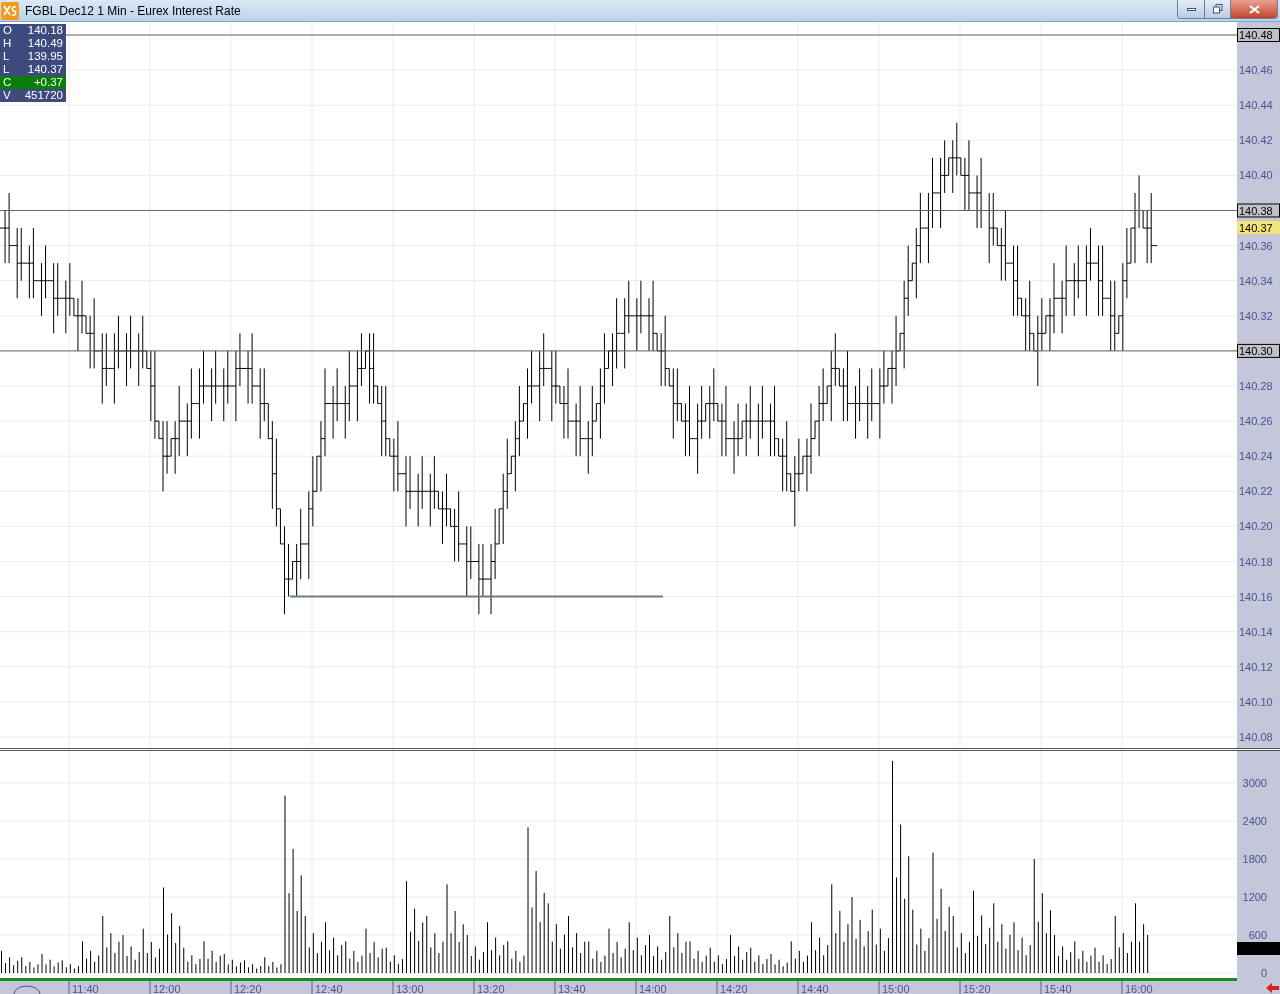 This screenshot has height=994, width=1280. What do you see at coordinates (1254, 859) in the screenshot?
I see `axis-label: 1800` at bounding box center [1254, 859].